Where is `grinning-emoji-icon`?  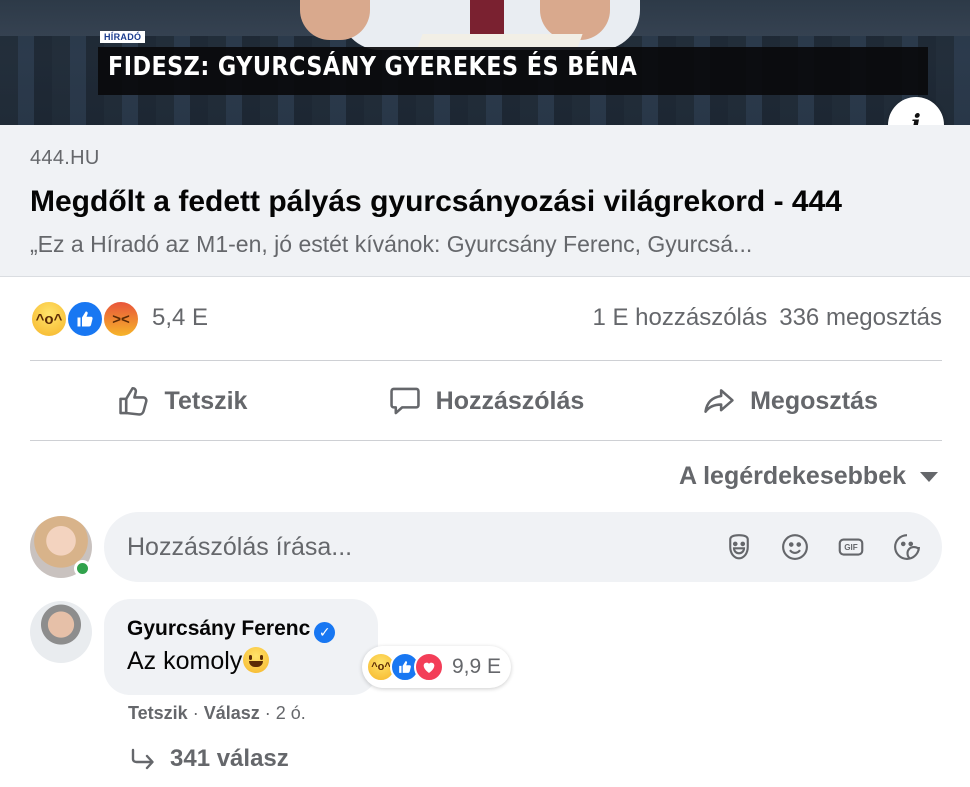
grinning-emoji-icon is located at coordinates (256, 660).